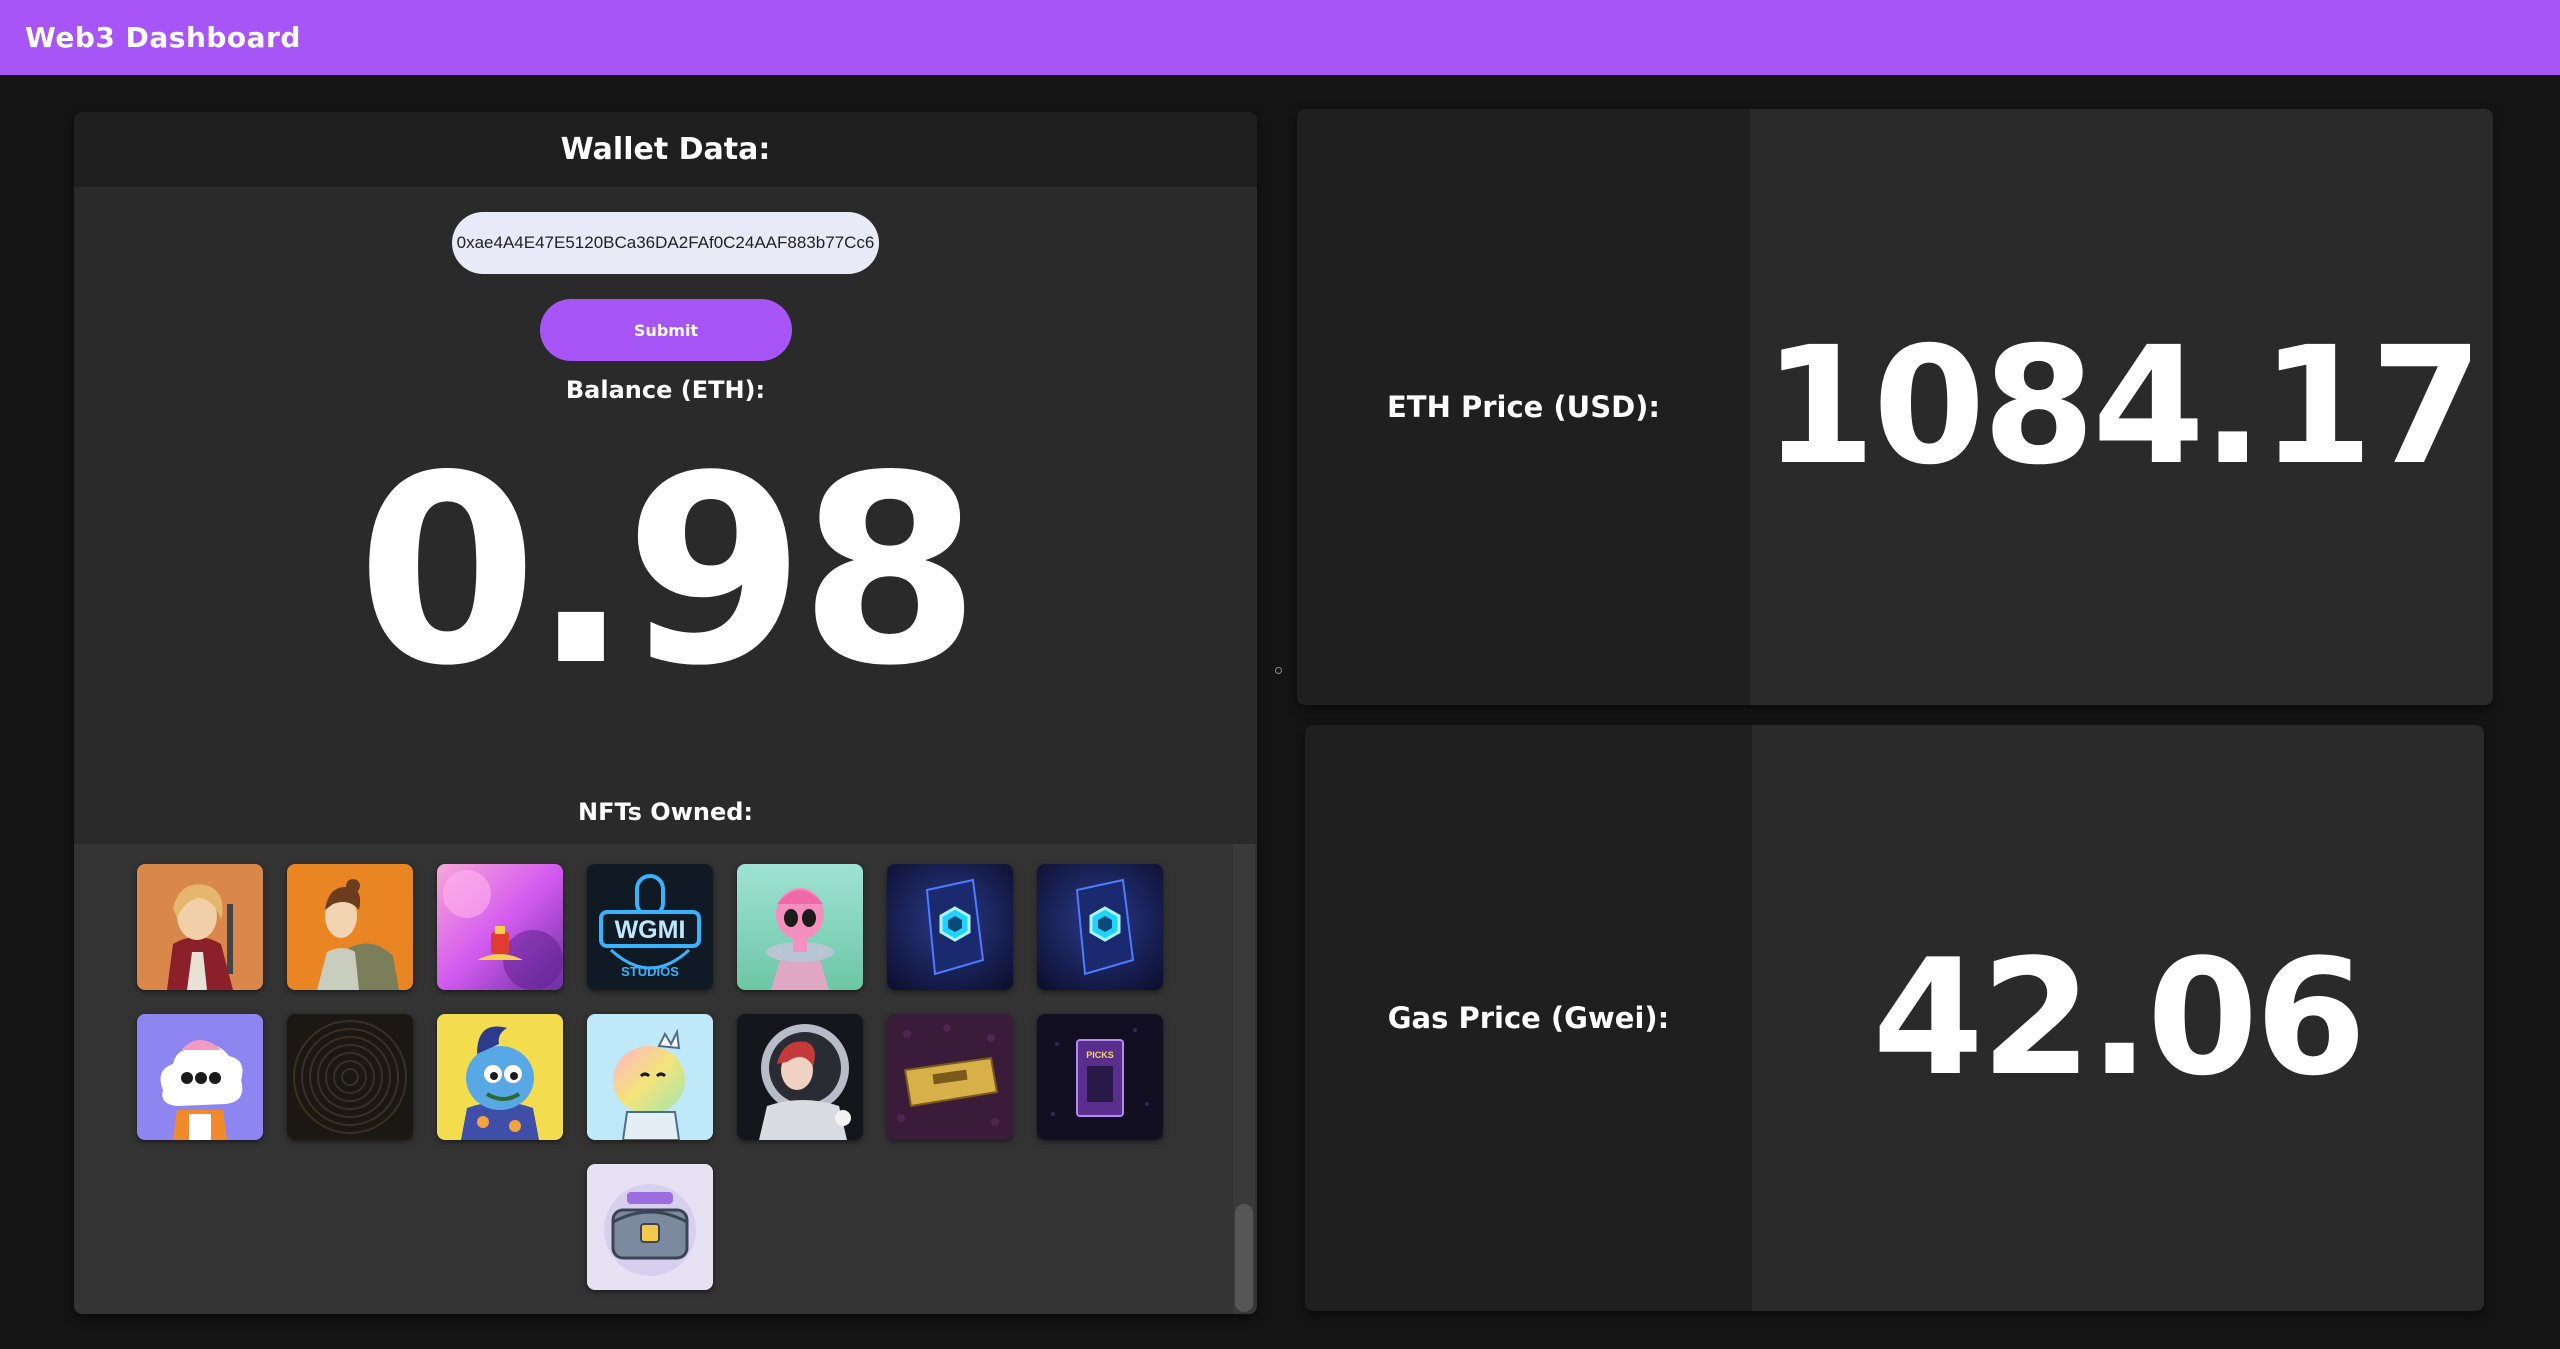 The image size is (2560, 1349). What do you see at coordinates (665, 812) in the screenshot?
I see `nfts-label: NFTs Owned:` at bounding box center [665, 812].